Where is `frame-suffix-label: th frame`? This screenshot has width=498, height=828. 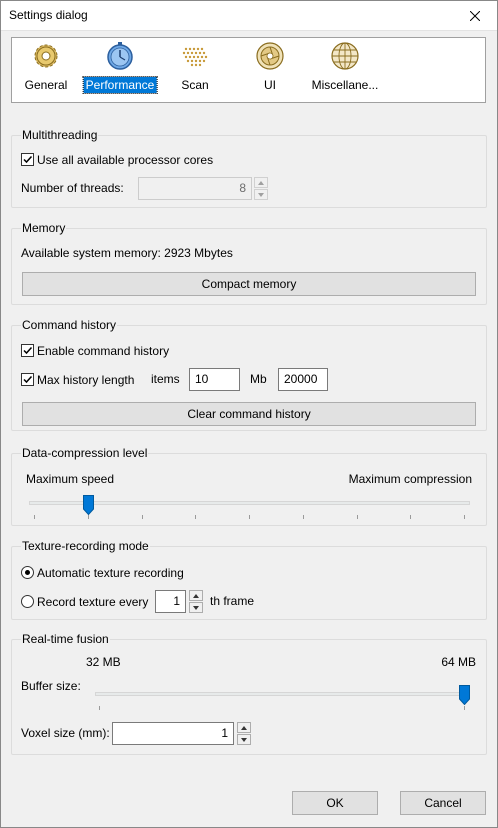 frame-suffix-label: th frame is located at coordinates (232, 601).